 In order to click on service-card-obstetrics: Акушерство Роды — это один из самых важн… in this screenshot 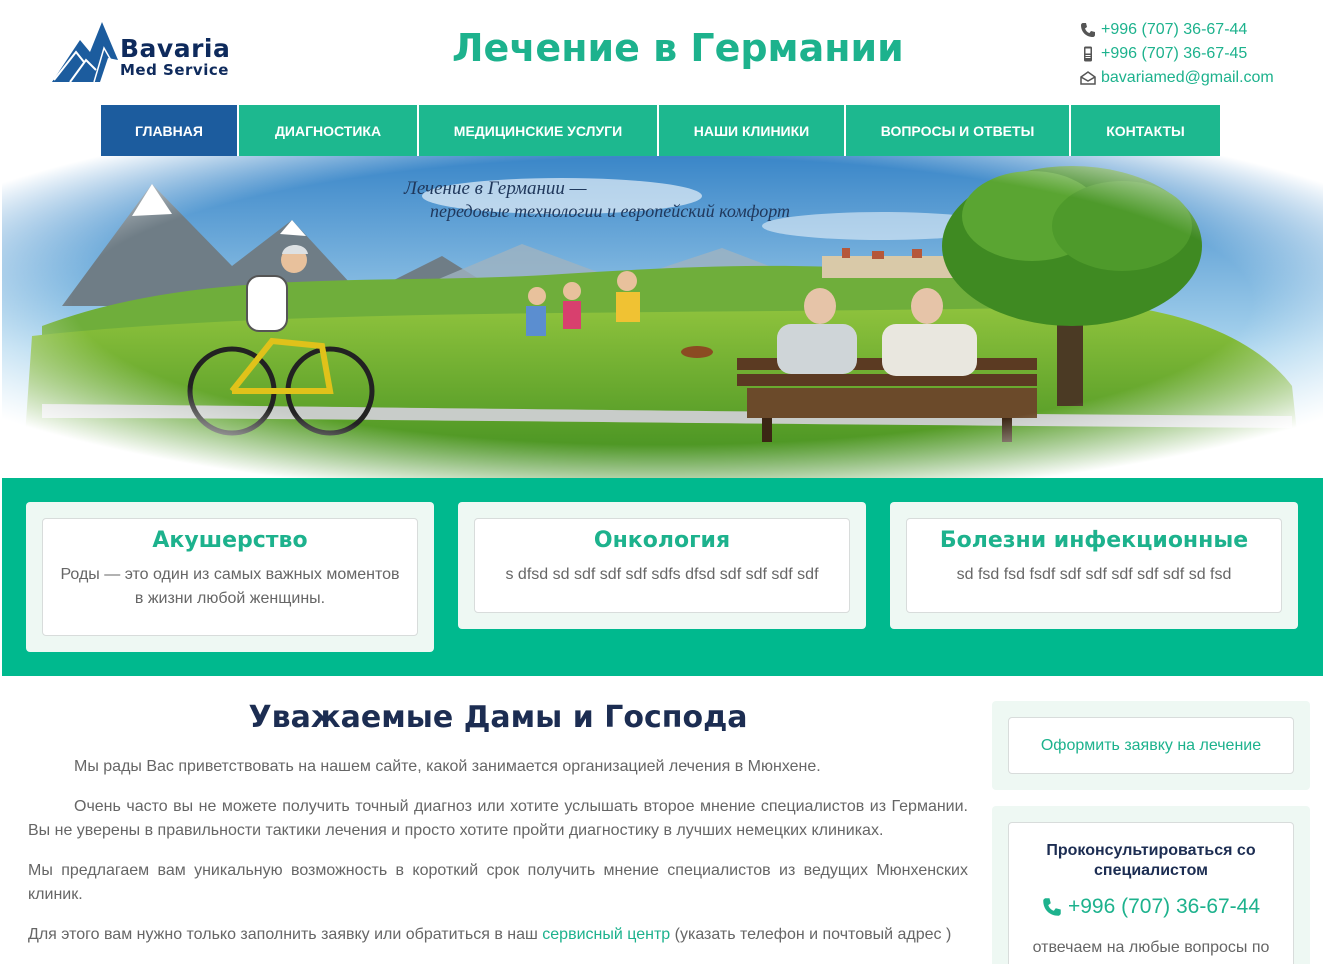, I will do `click(230, 577)`.